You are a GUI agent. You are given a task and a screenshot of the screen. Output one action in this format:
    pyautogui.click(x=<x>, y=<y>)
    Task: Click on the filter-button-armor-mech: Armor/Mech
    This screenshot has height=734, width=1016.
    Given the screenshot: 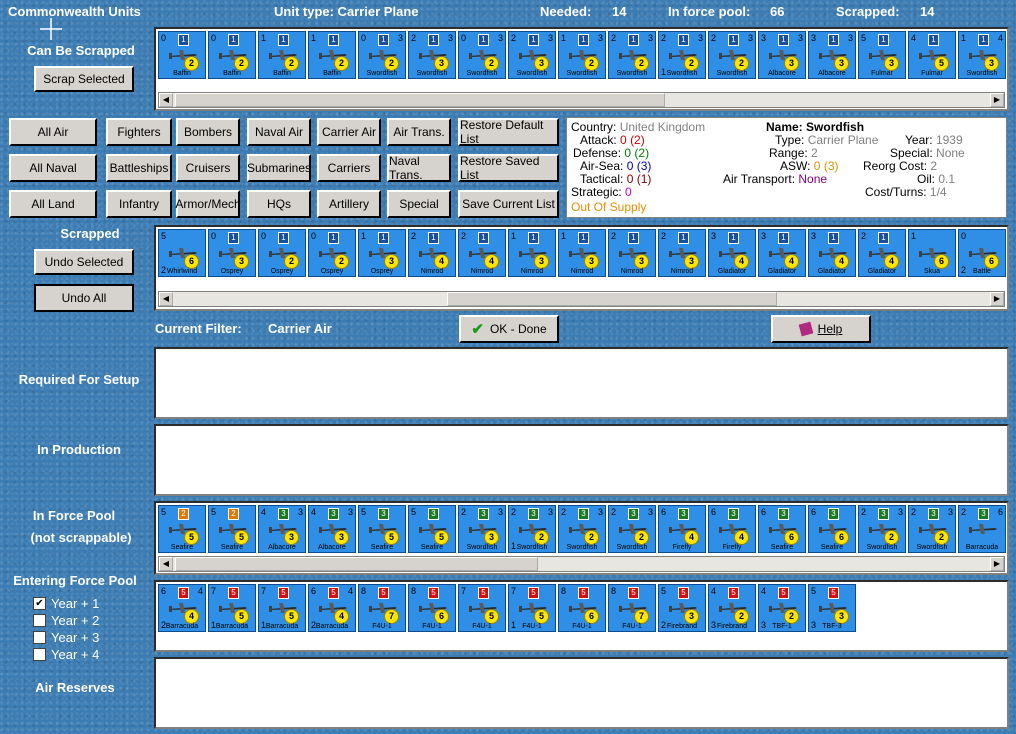 What is the action you would take?
    pyautogui.click(x=208, y=204)
    